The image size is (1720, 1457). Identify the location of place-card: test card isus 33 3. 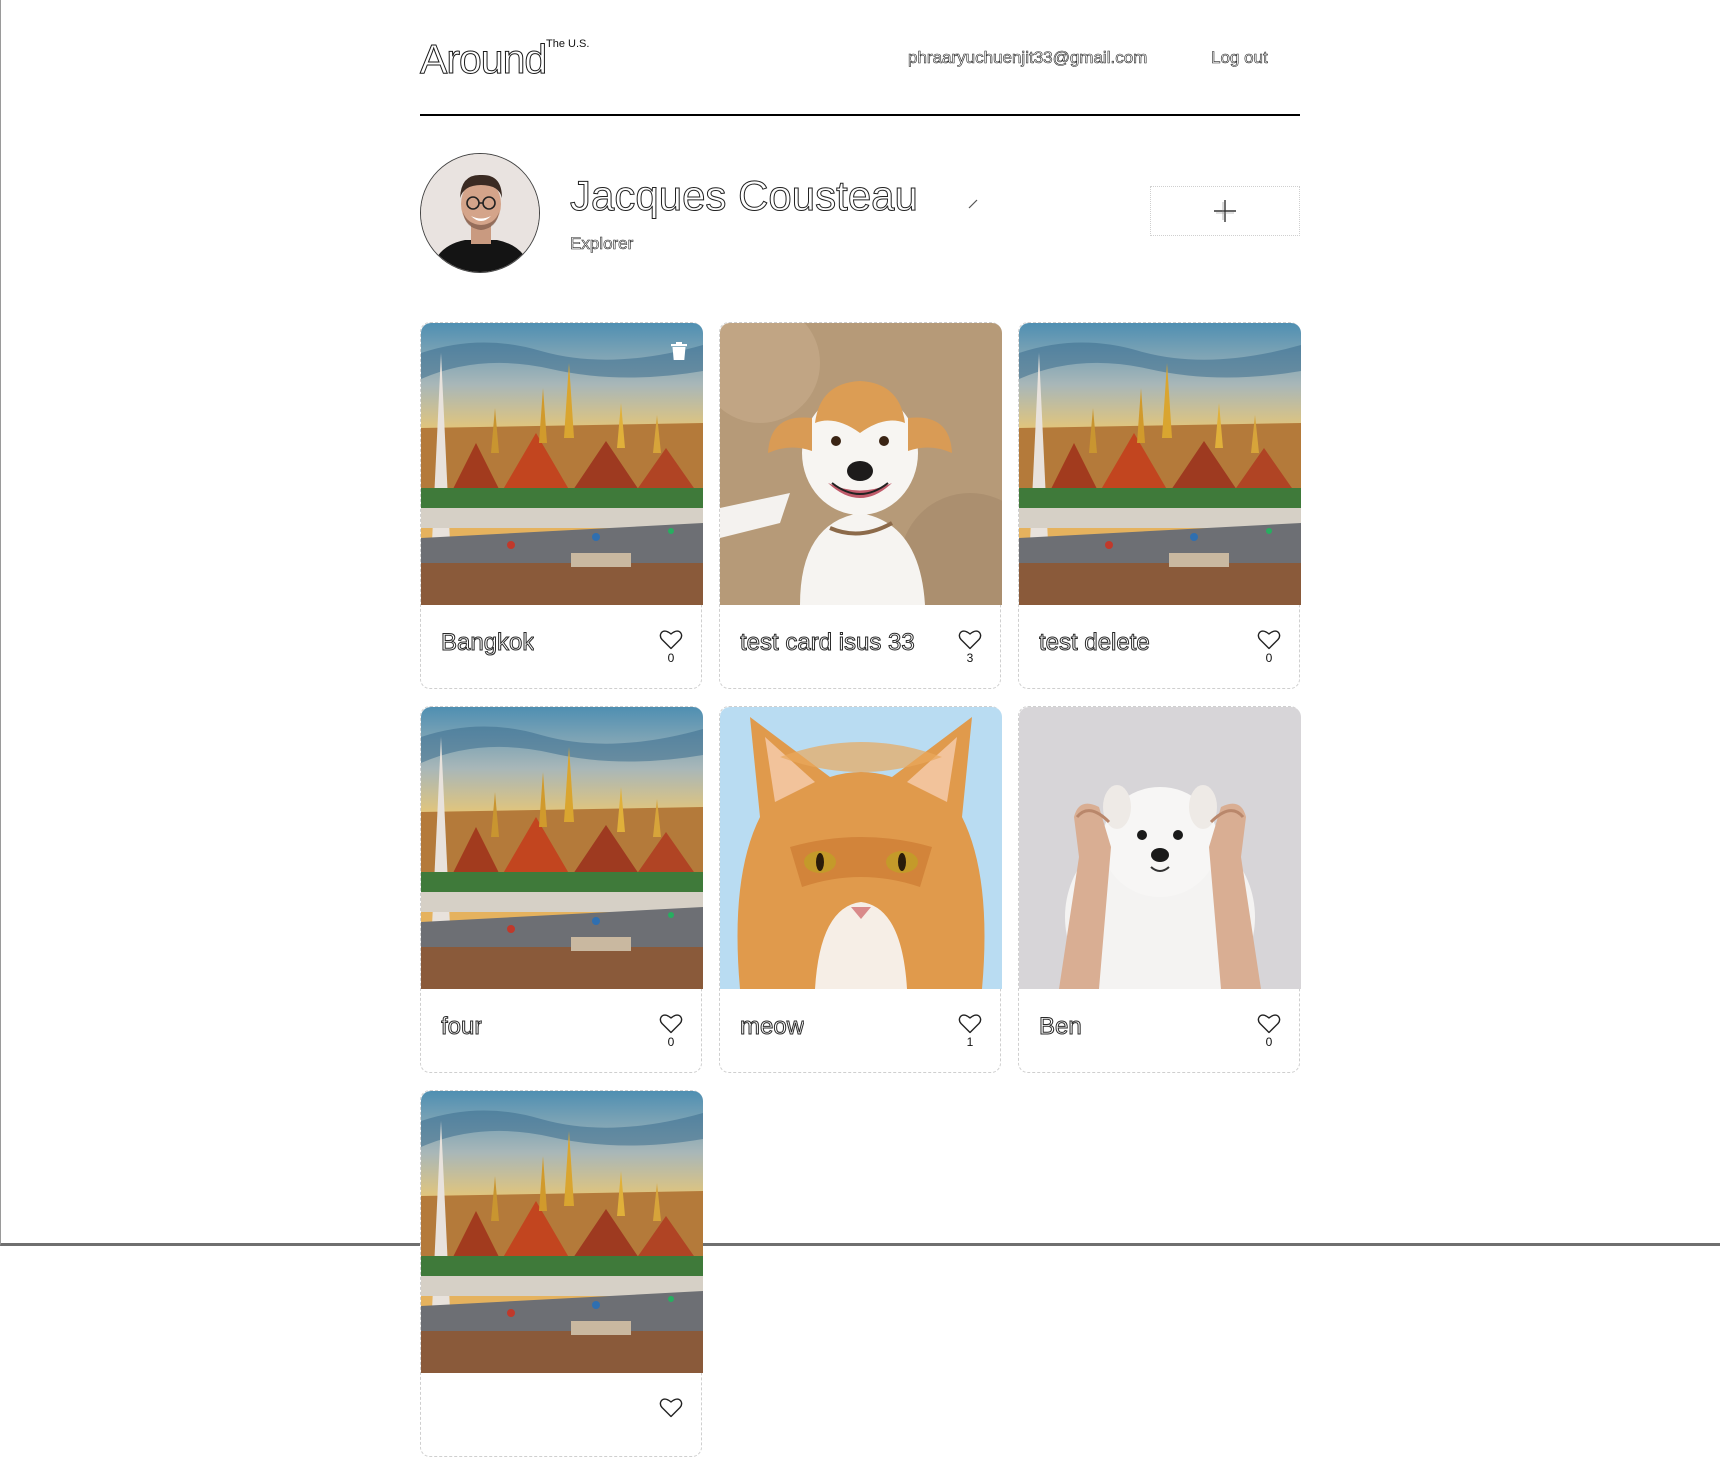
(860, 505).